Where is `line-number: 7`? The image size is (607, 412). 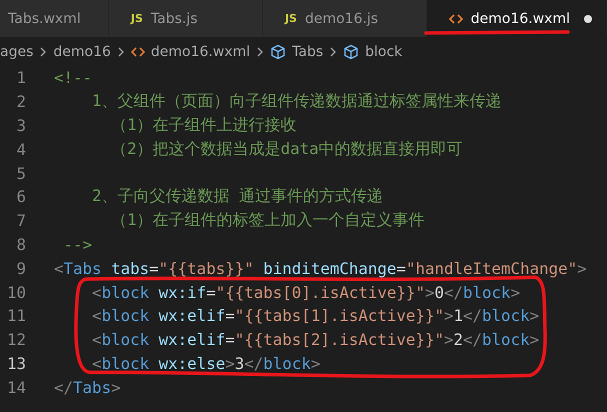 line-number: 7 is located at coordinates (20, 220).